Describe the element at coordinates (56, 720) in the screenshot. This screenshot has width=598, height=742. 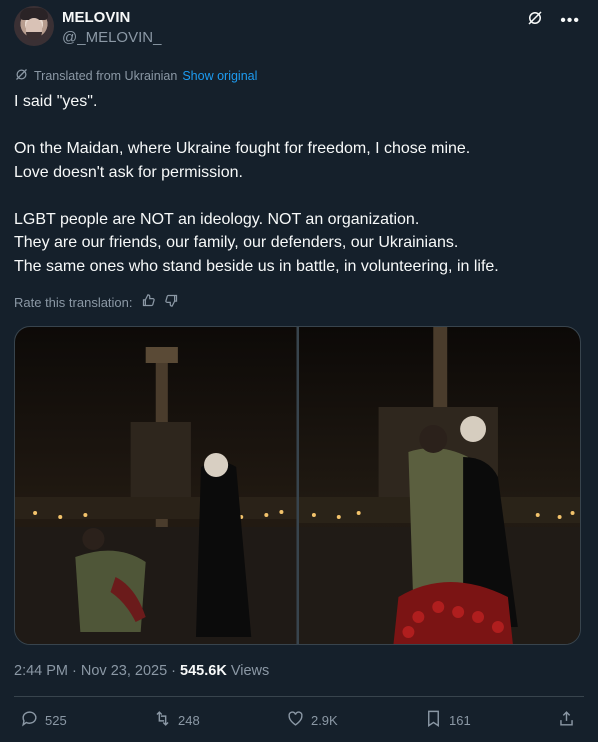
I see `reply-count: 525` at that location.